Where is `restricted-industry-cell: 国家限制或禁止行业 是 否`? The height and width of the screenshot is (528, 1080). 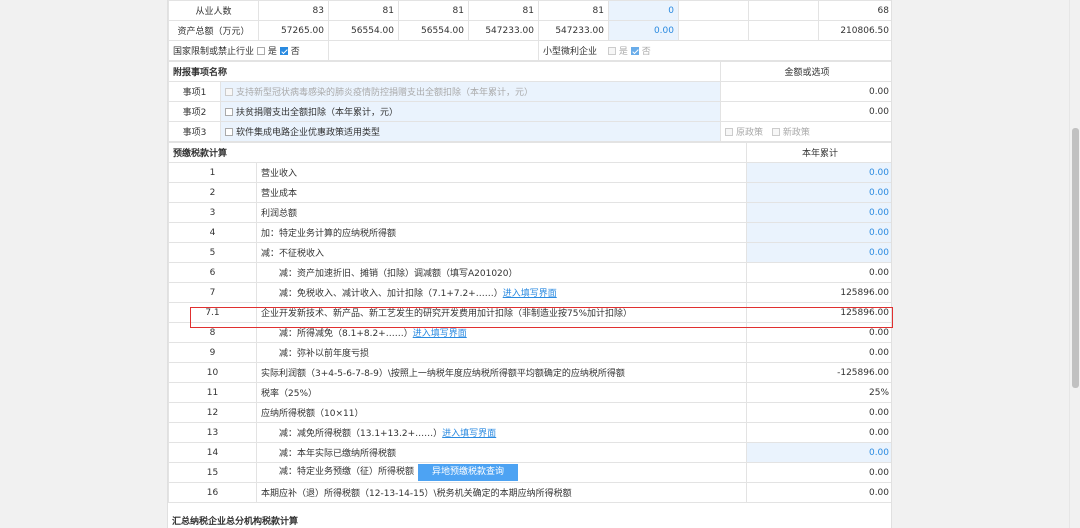
restricted-industry-cell: 国家限制或禁止行业 是 否 is located at coordinates (248, 50).